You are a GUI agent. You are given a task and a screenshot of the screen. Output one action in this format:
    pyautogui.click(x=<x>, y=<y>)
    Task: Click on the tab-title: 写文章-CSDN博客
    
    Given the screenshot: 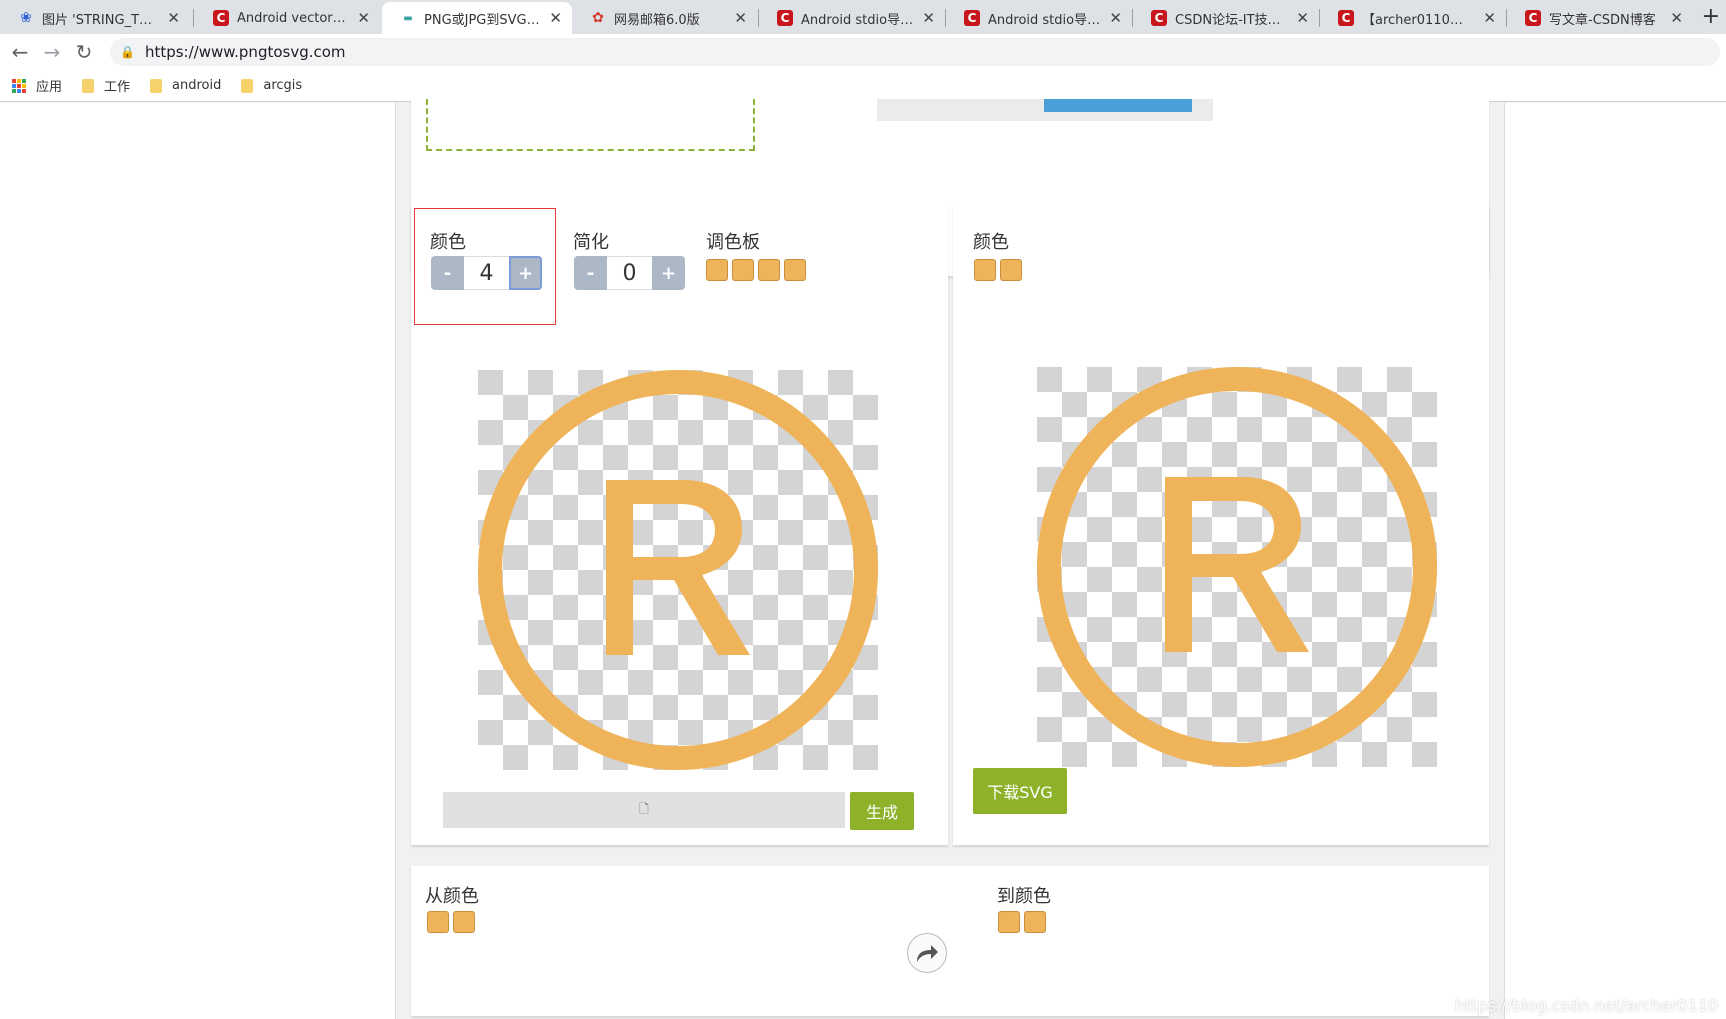 What is the action you would take?
    pyautogui.click(x=1602, y=20)
    